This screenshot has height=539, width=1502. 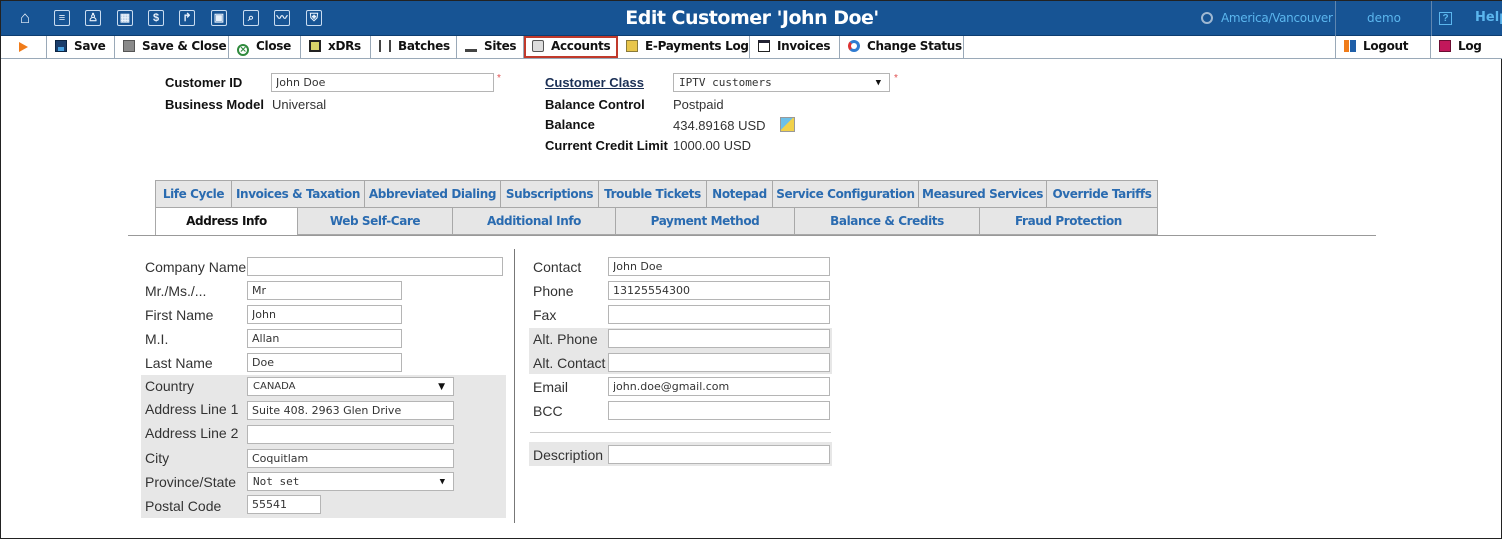 What do you see at coordinates (243, 50) in the screenshot?
I see `close-icon: ×` at bounding box center [243, 50].